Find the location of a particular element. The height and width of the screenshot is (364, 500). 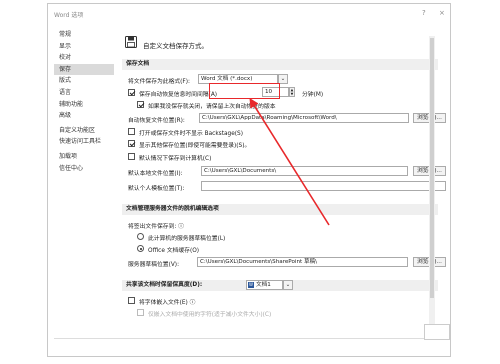

vertical-scrollbar is located at coordinates (432, 186).